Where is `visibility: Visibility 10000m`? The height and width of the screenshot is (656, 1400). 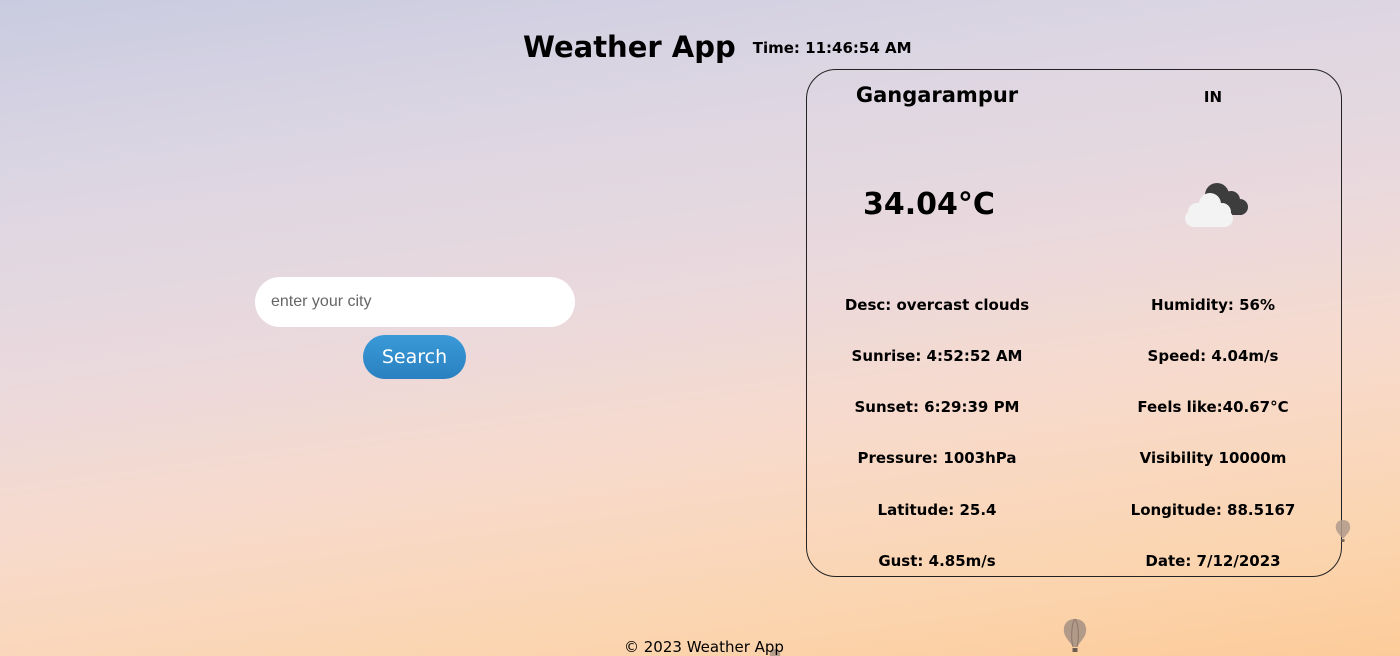 visibility: Visibility 10000m is located at coordinates (1213, 458).